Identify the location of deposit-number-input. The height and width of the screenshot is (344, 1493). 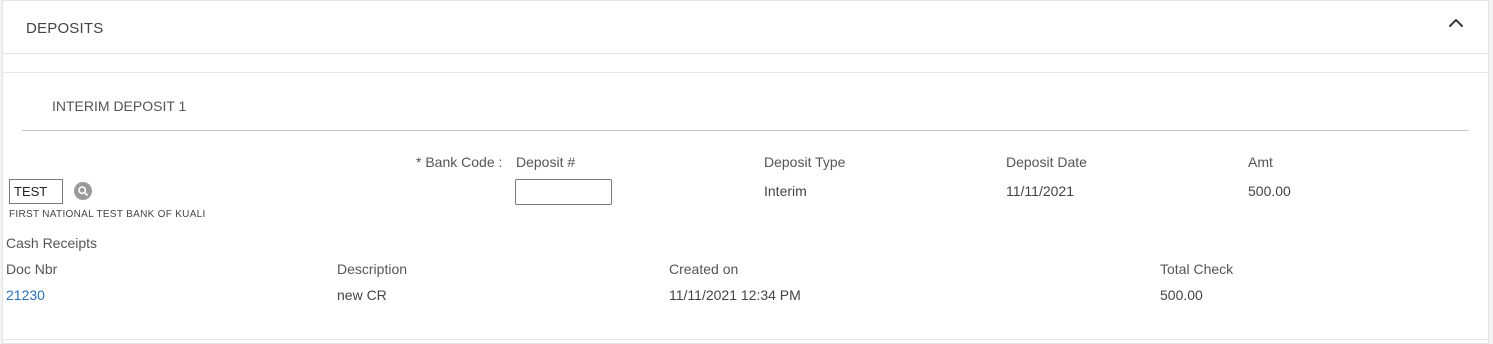
(563, 192).